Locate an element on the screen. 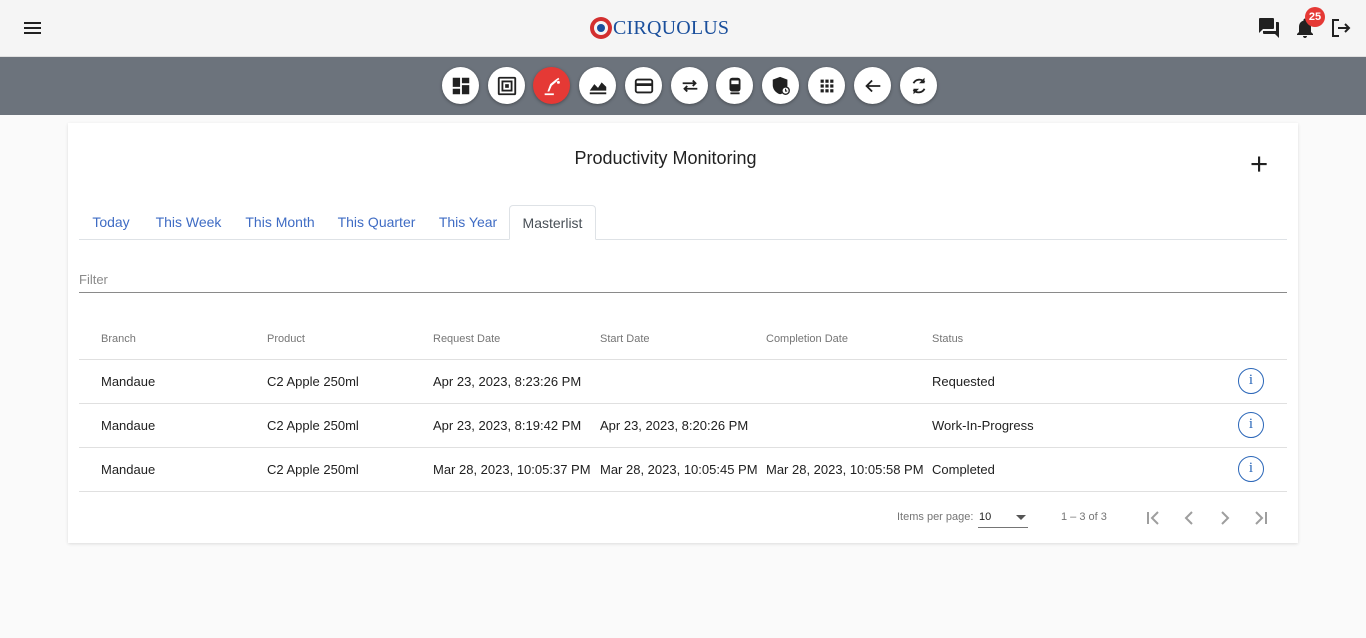 This screenshot has width=1366, height=638. swap-arrows-icon is located at coordinates (689, 85).